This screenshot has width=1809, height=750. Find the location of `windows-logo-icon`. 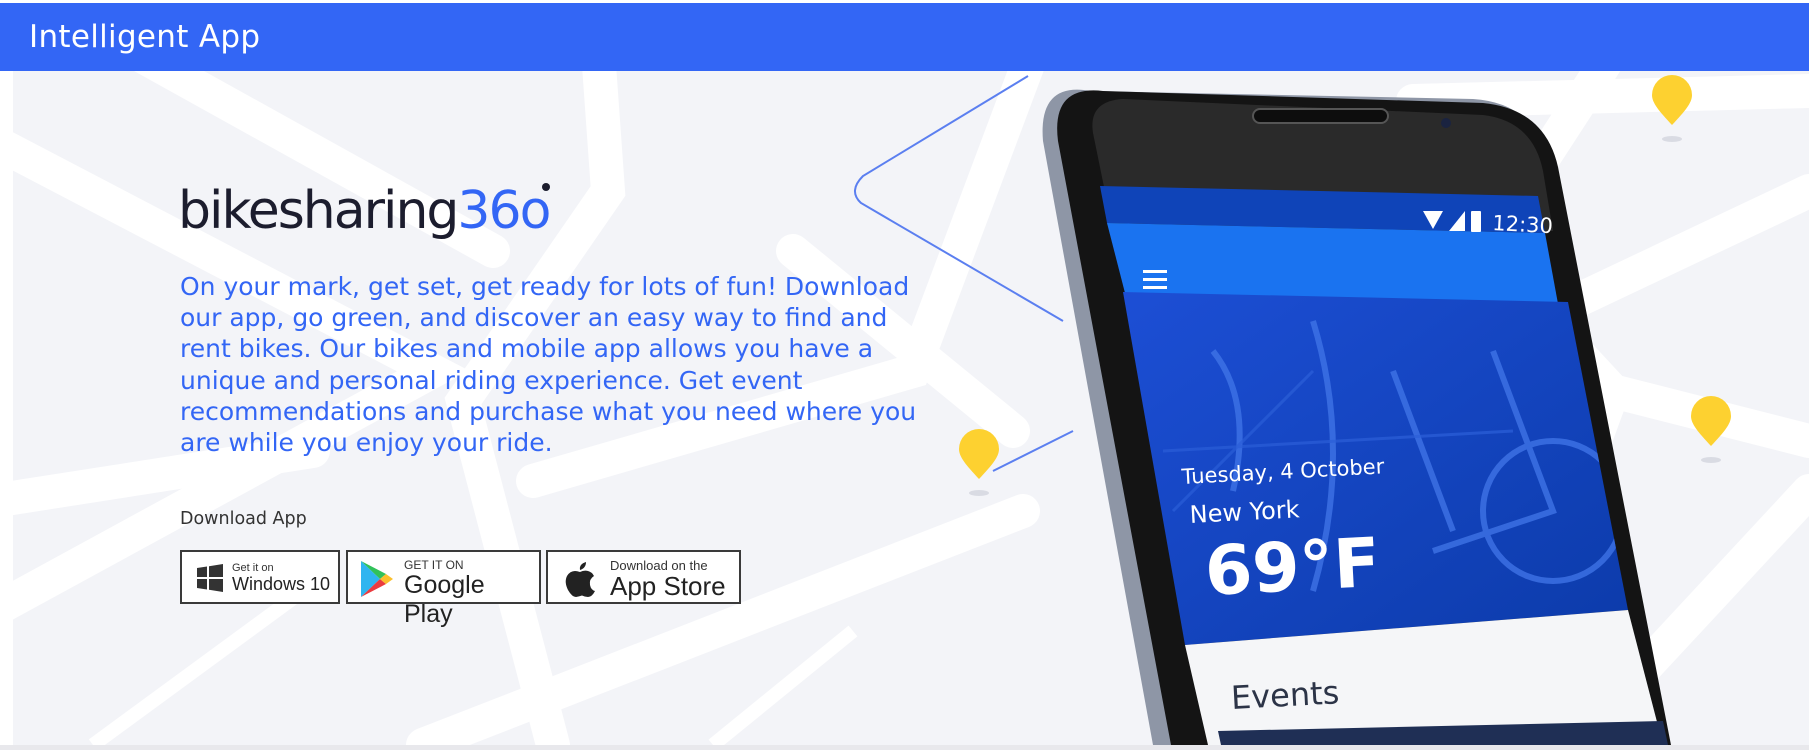

windows-logo-icon is located at coordinates (210, 578).